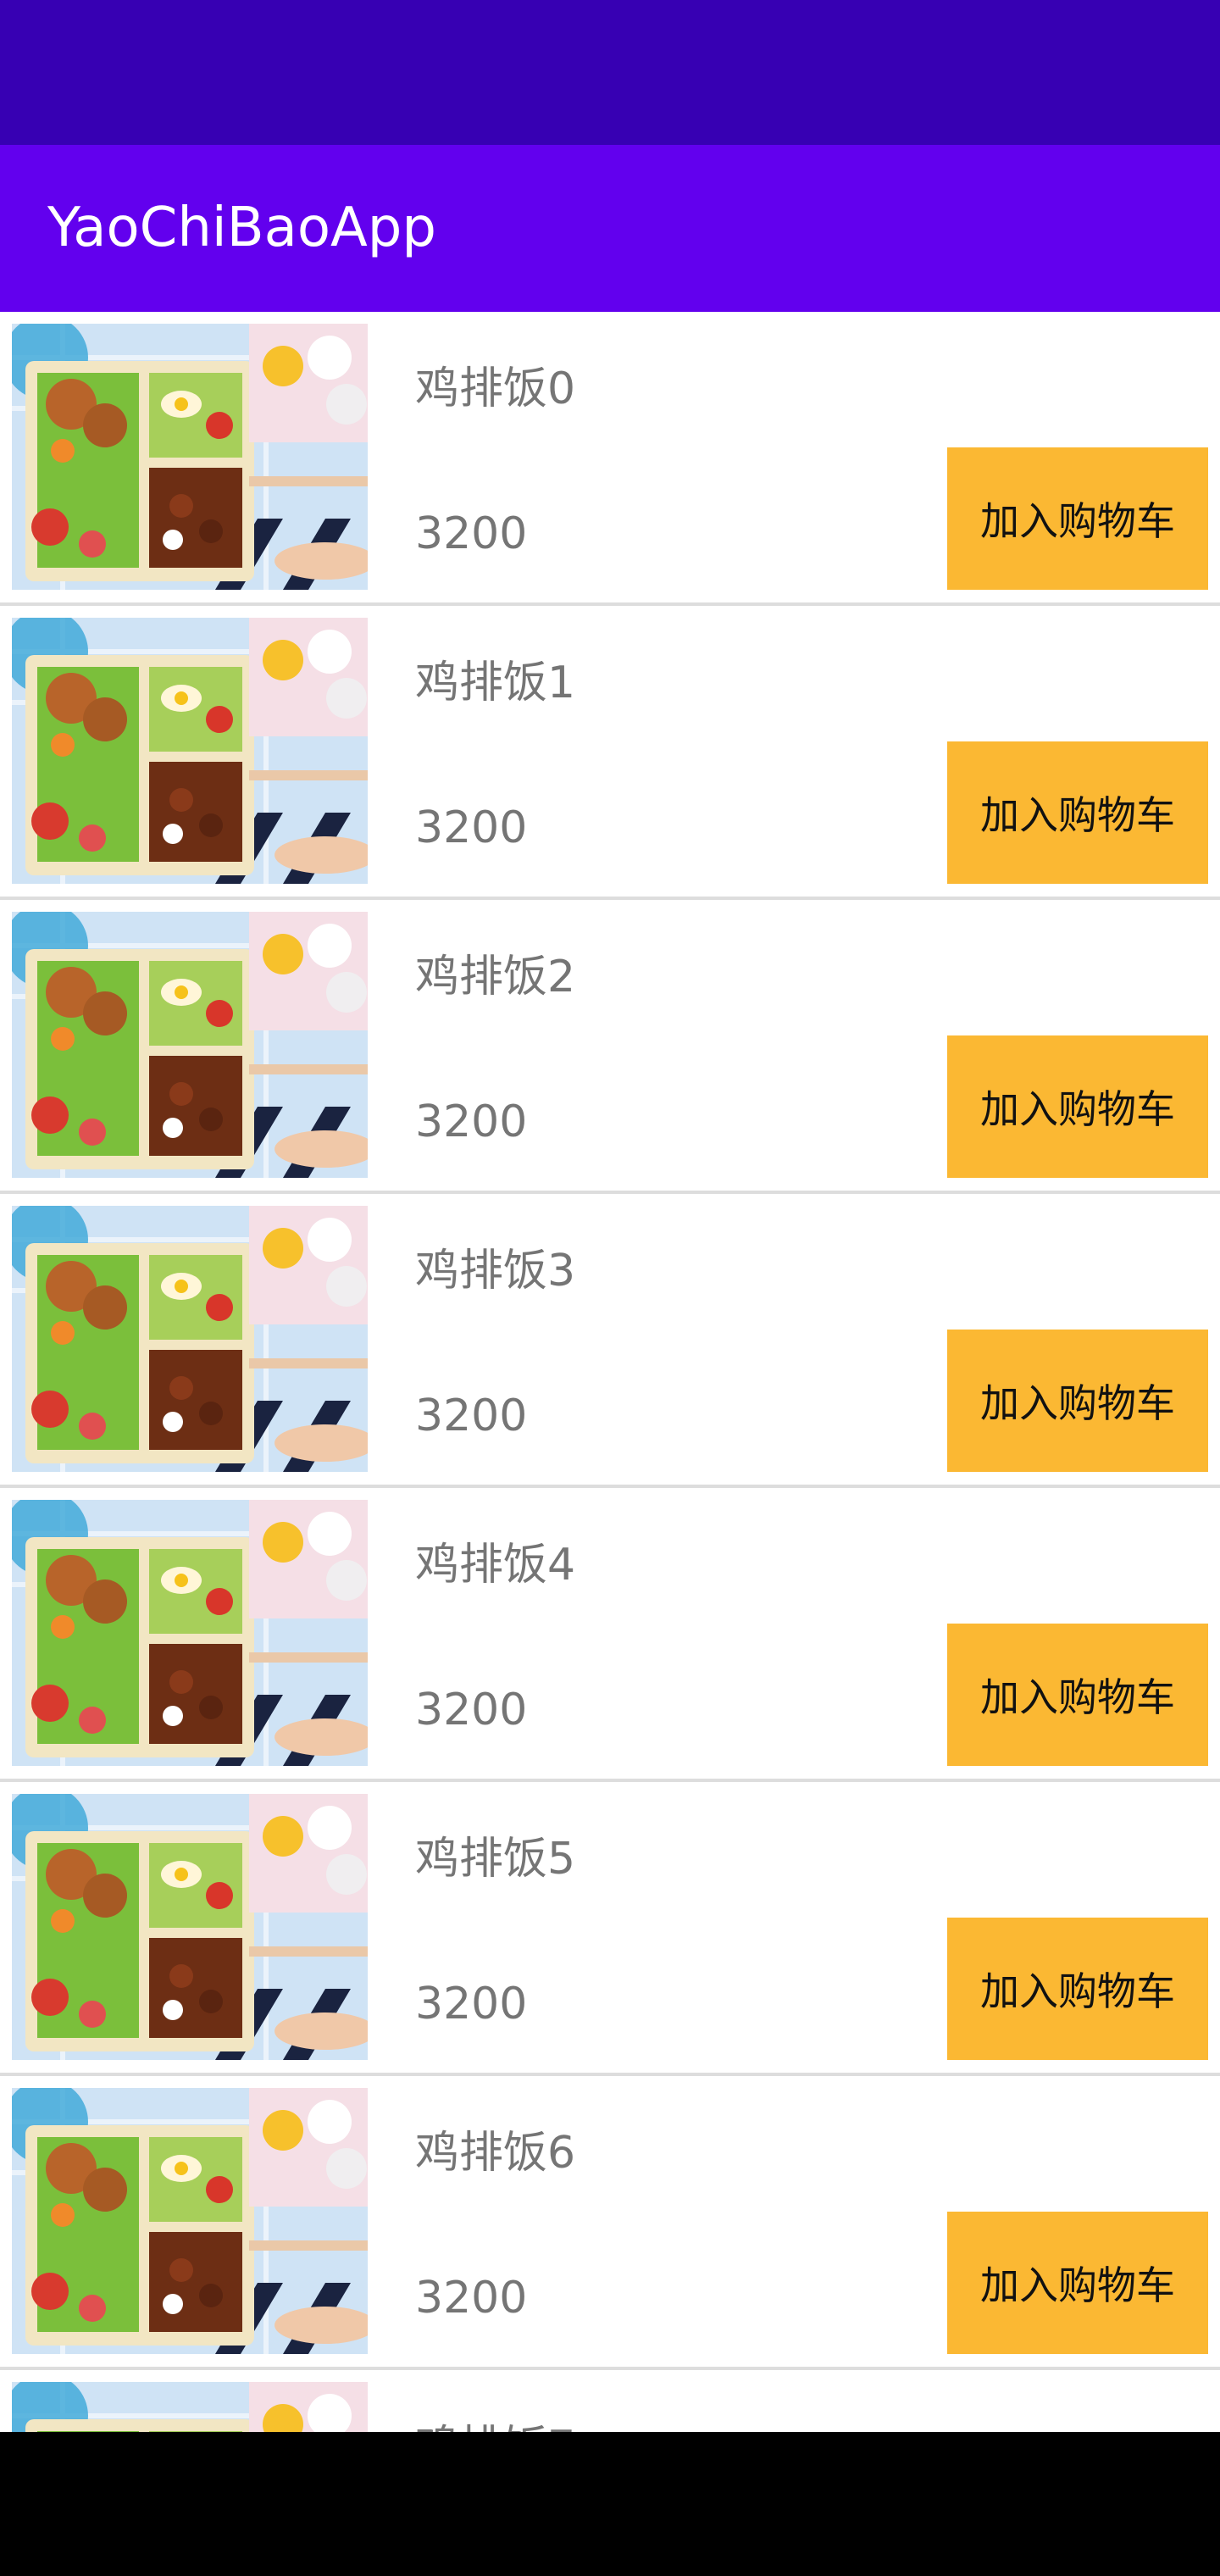 This screenshot has height=2576, width=1220. What do you see at coordinates (495, 977) in the screenshot?
I see `product-name: 鸡排饭2` at bounding box center [495, 977].